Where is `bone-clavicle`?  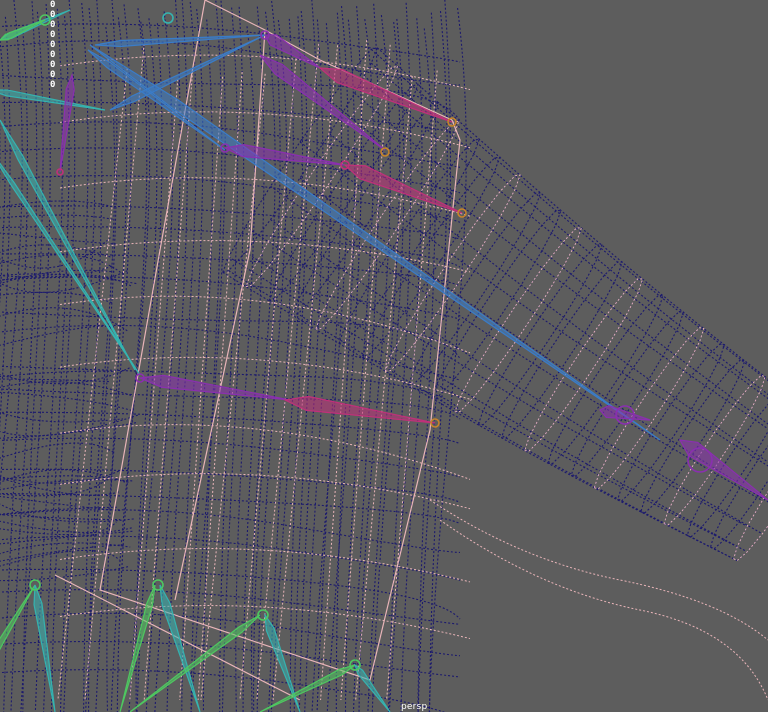
bone-clavicle is located at coordinates (180, 41).